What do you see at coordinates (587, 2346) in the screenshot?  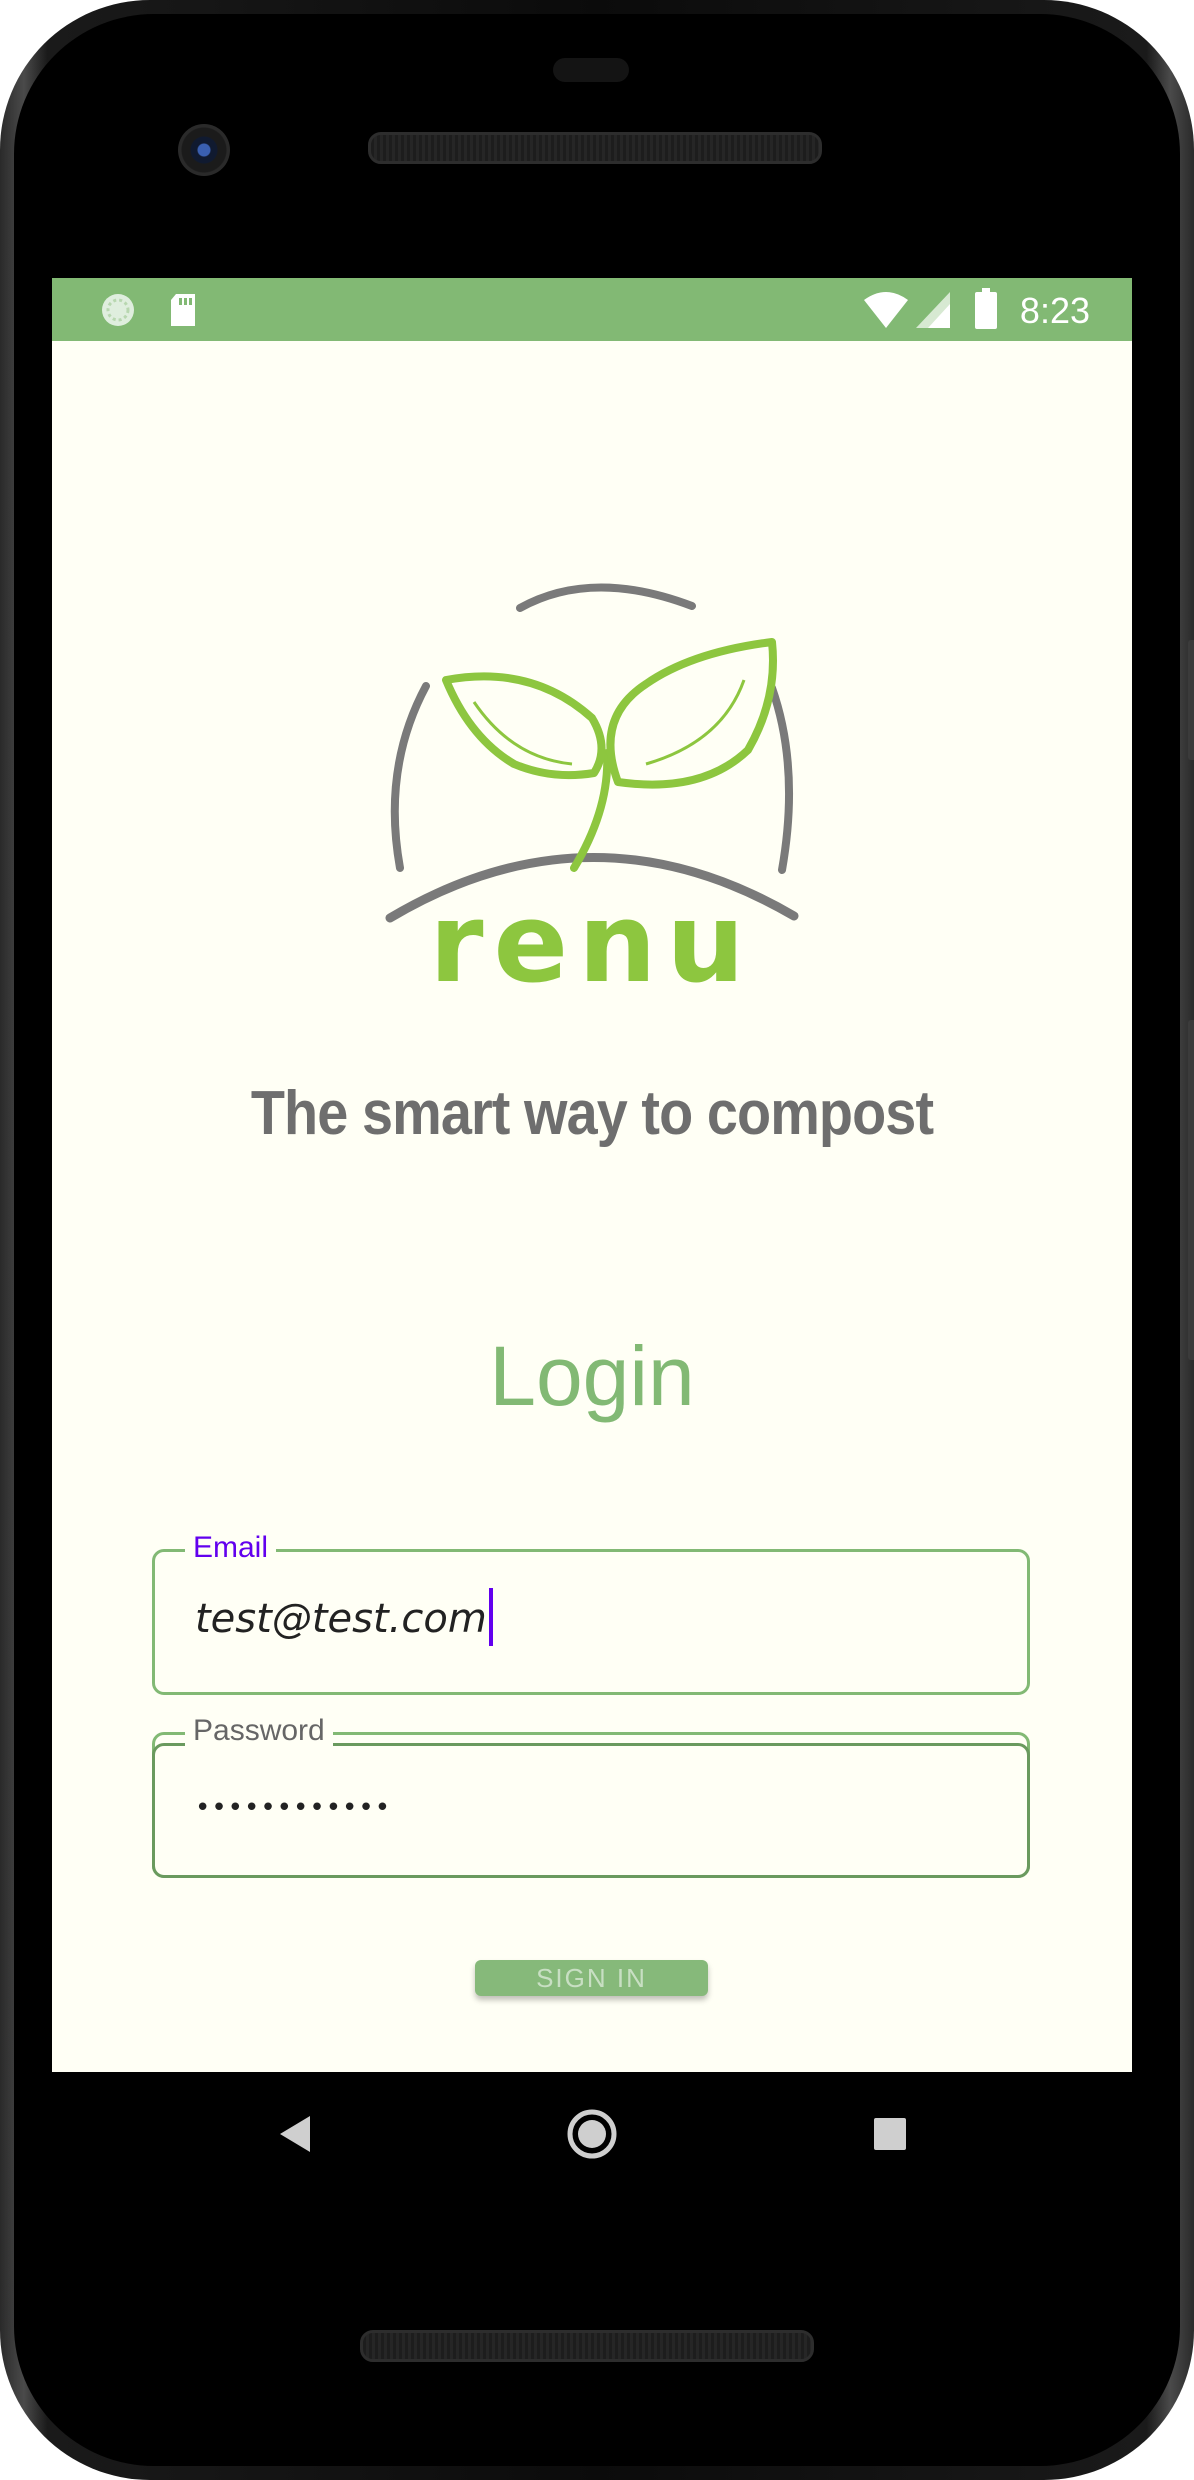 I see `bottom-speaker` at bounding box center [587, 2346].